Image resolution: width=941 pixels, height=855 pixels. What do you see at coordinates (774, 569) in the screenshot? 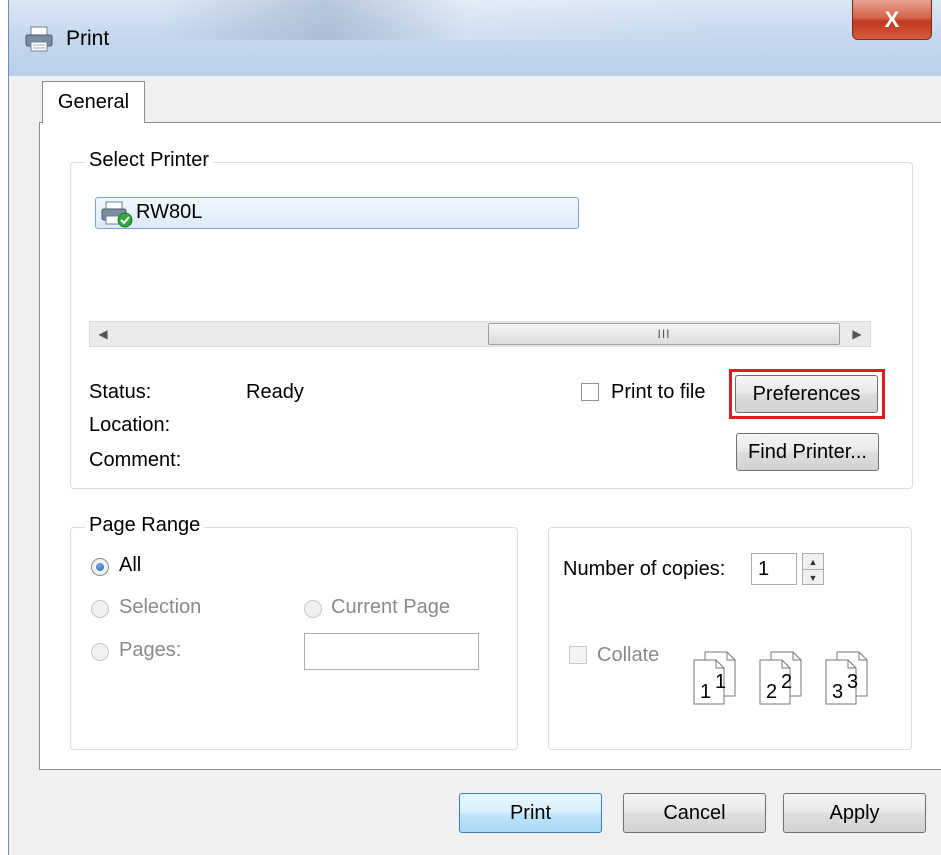
I see `copies-input: 1` at bounding box center [774, 569].